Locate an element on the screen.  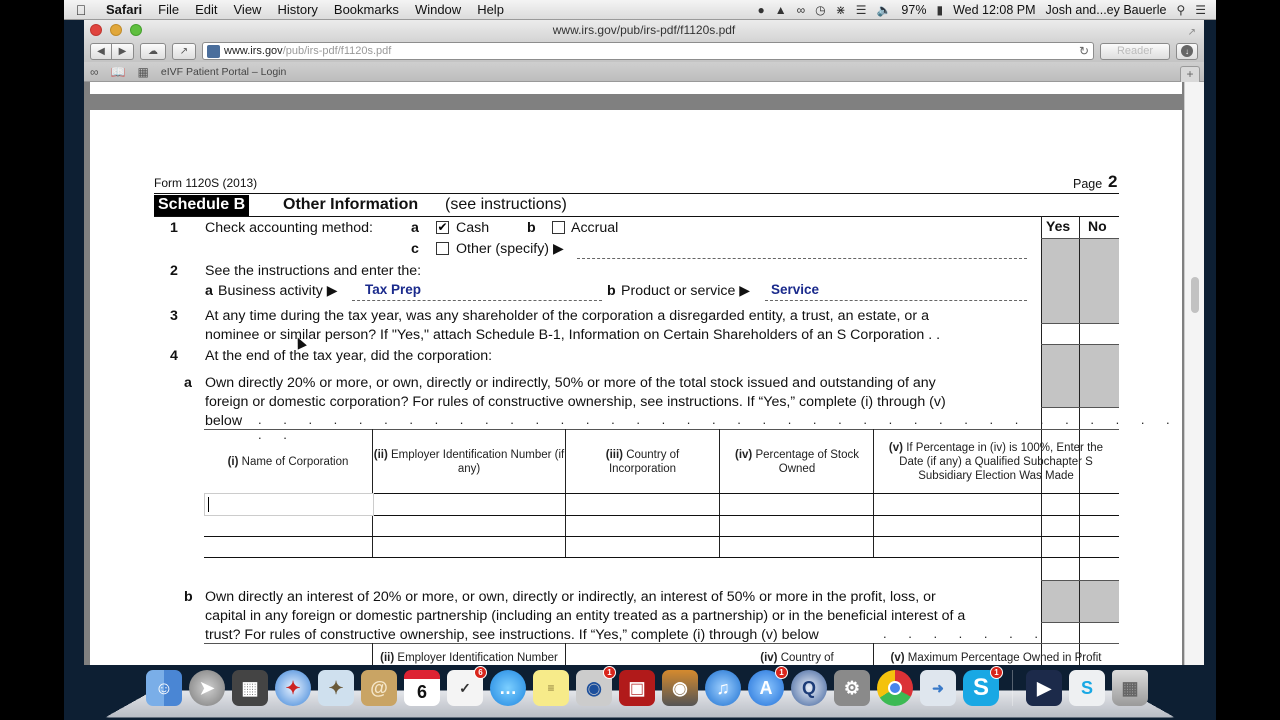
battery-percent: 97% is located at coordinates (913, 10).